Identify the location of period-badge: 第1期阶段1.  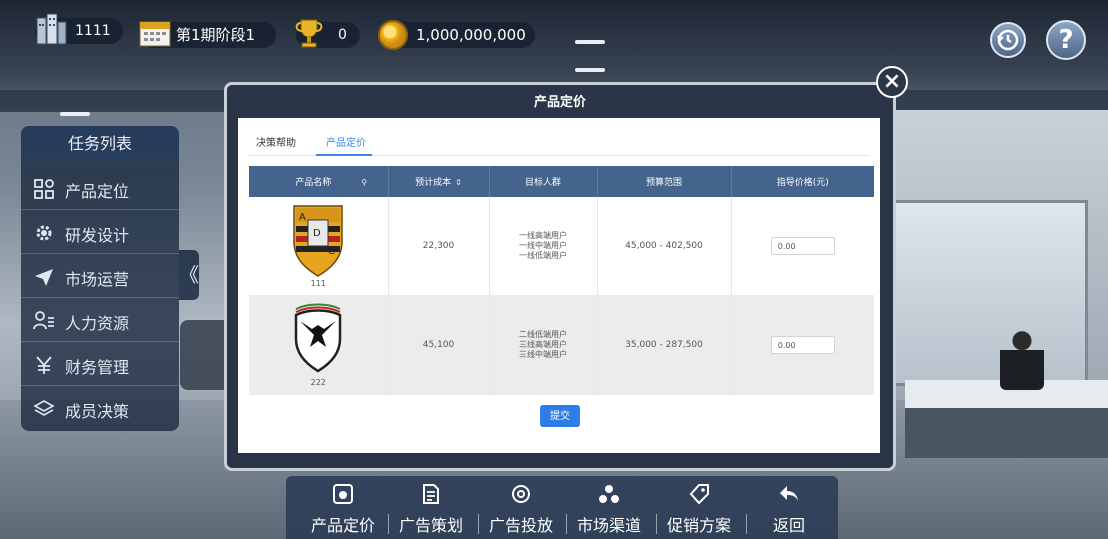
(207, 34).